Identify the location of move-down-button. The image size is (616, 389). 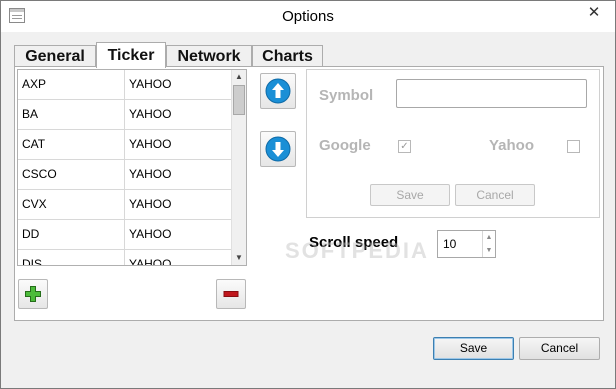
(278, 149).